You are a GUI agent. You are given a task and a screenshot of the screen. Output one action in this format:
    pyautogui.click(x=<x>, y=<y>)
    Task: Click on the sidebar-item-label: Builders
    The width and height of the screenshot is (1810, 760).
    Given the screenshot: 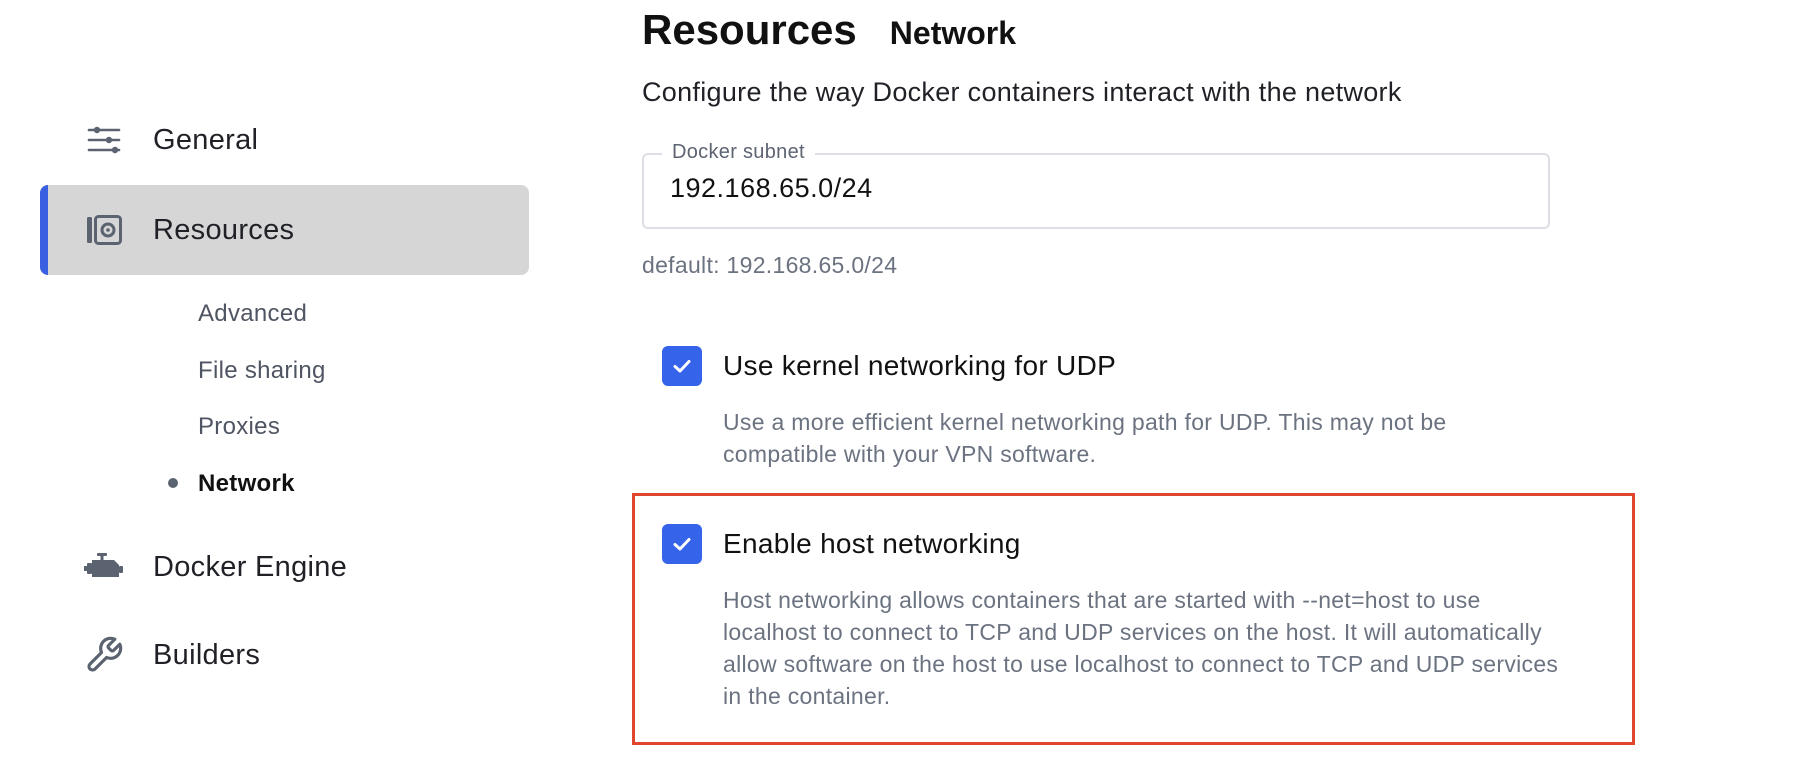 What is the action you would take?
    pyautogui.click(x=207, y=654)
    